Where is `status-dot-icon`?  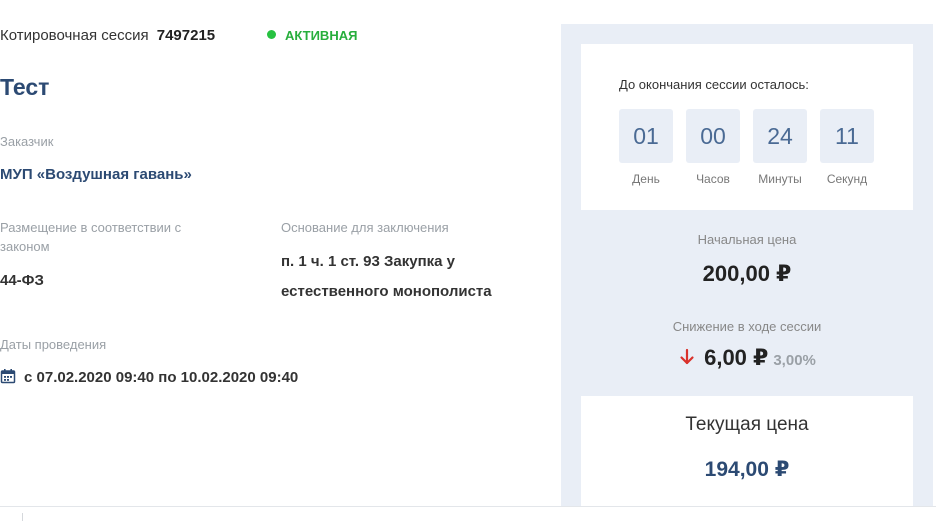
status-dot-icon is located at coordinates (271, 34).